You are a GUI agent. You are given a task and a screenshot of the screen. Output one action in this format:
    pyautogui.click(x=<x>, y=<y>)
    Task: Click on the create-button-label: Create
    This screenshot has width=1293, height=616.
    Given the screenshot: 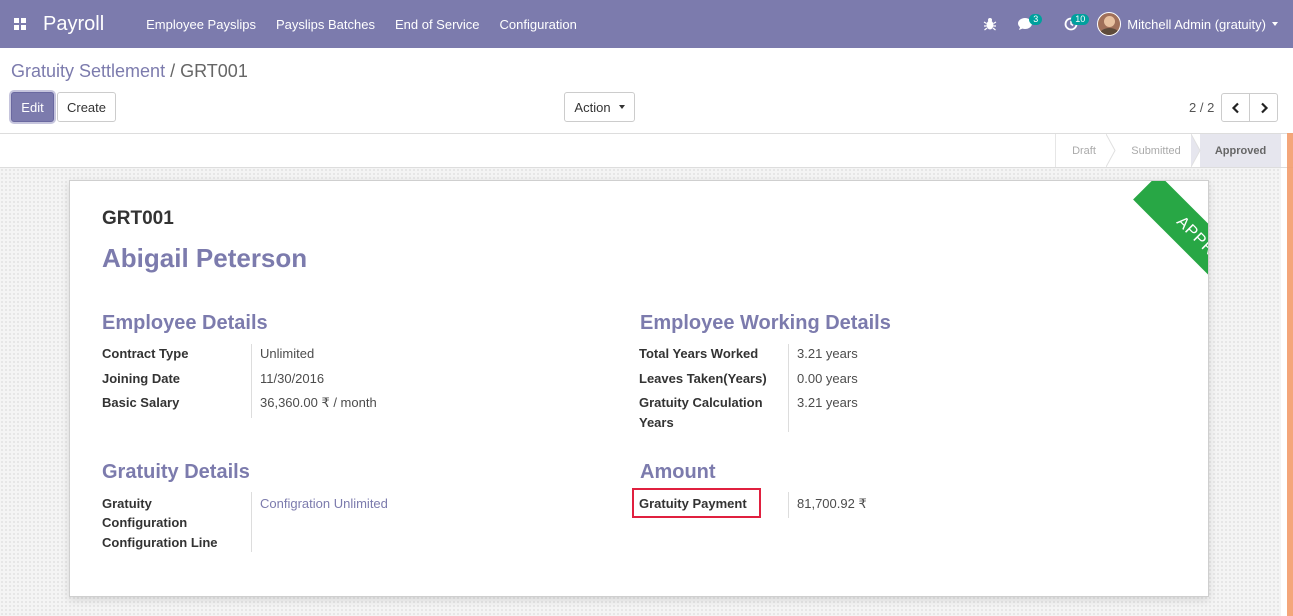 What is the action you would take?
    pyautogui.click(x=86, y=107)
    